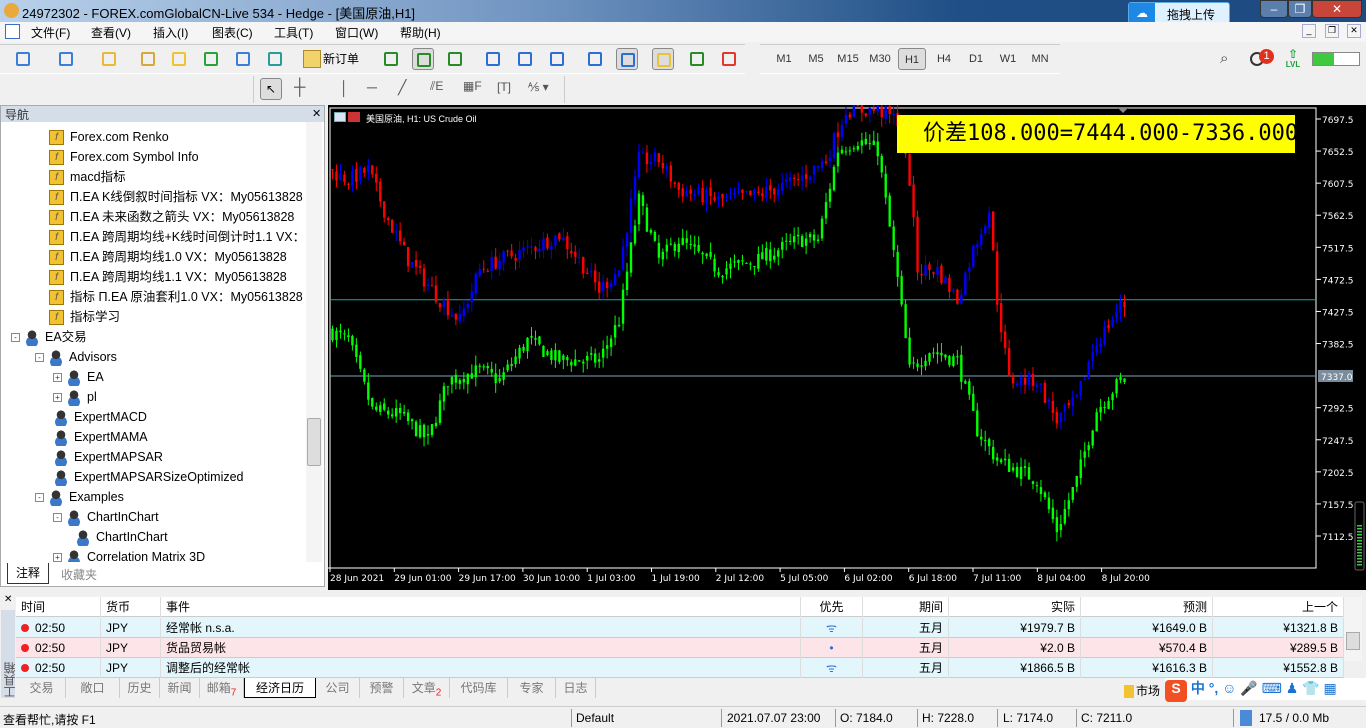 This screenshot has width=1366, height=728. Describe the element at coordinates (944, 59) in the screenshot. I see `timeframe-h4: H4` at that location.